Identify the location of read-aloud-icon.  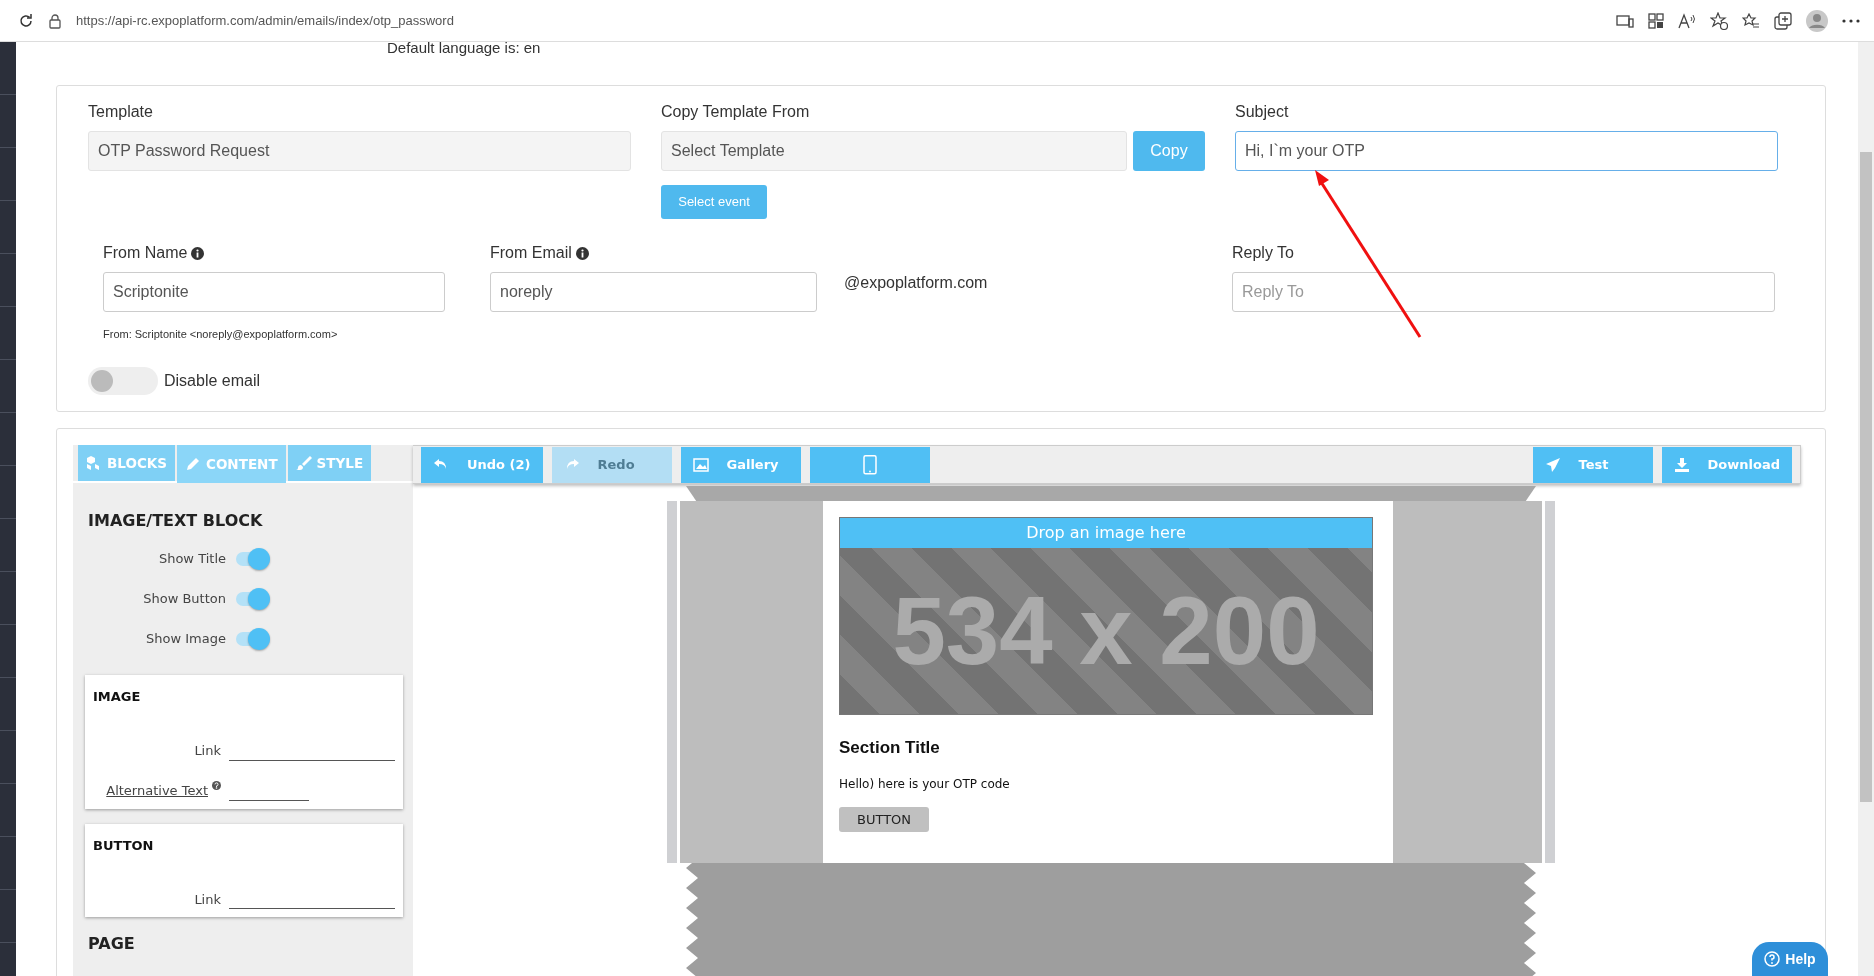
(1687, 20).